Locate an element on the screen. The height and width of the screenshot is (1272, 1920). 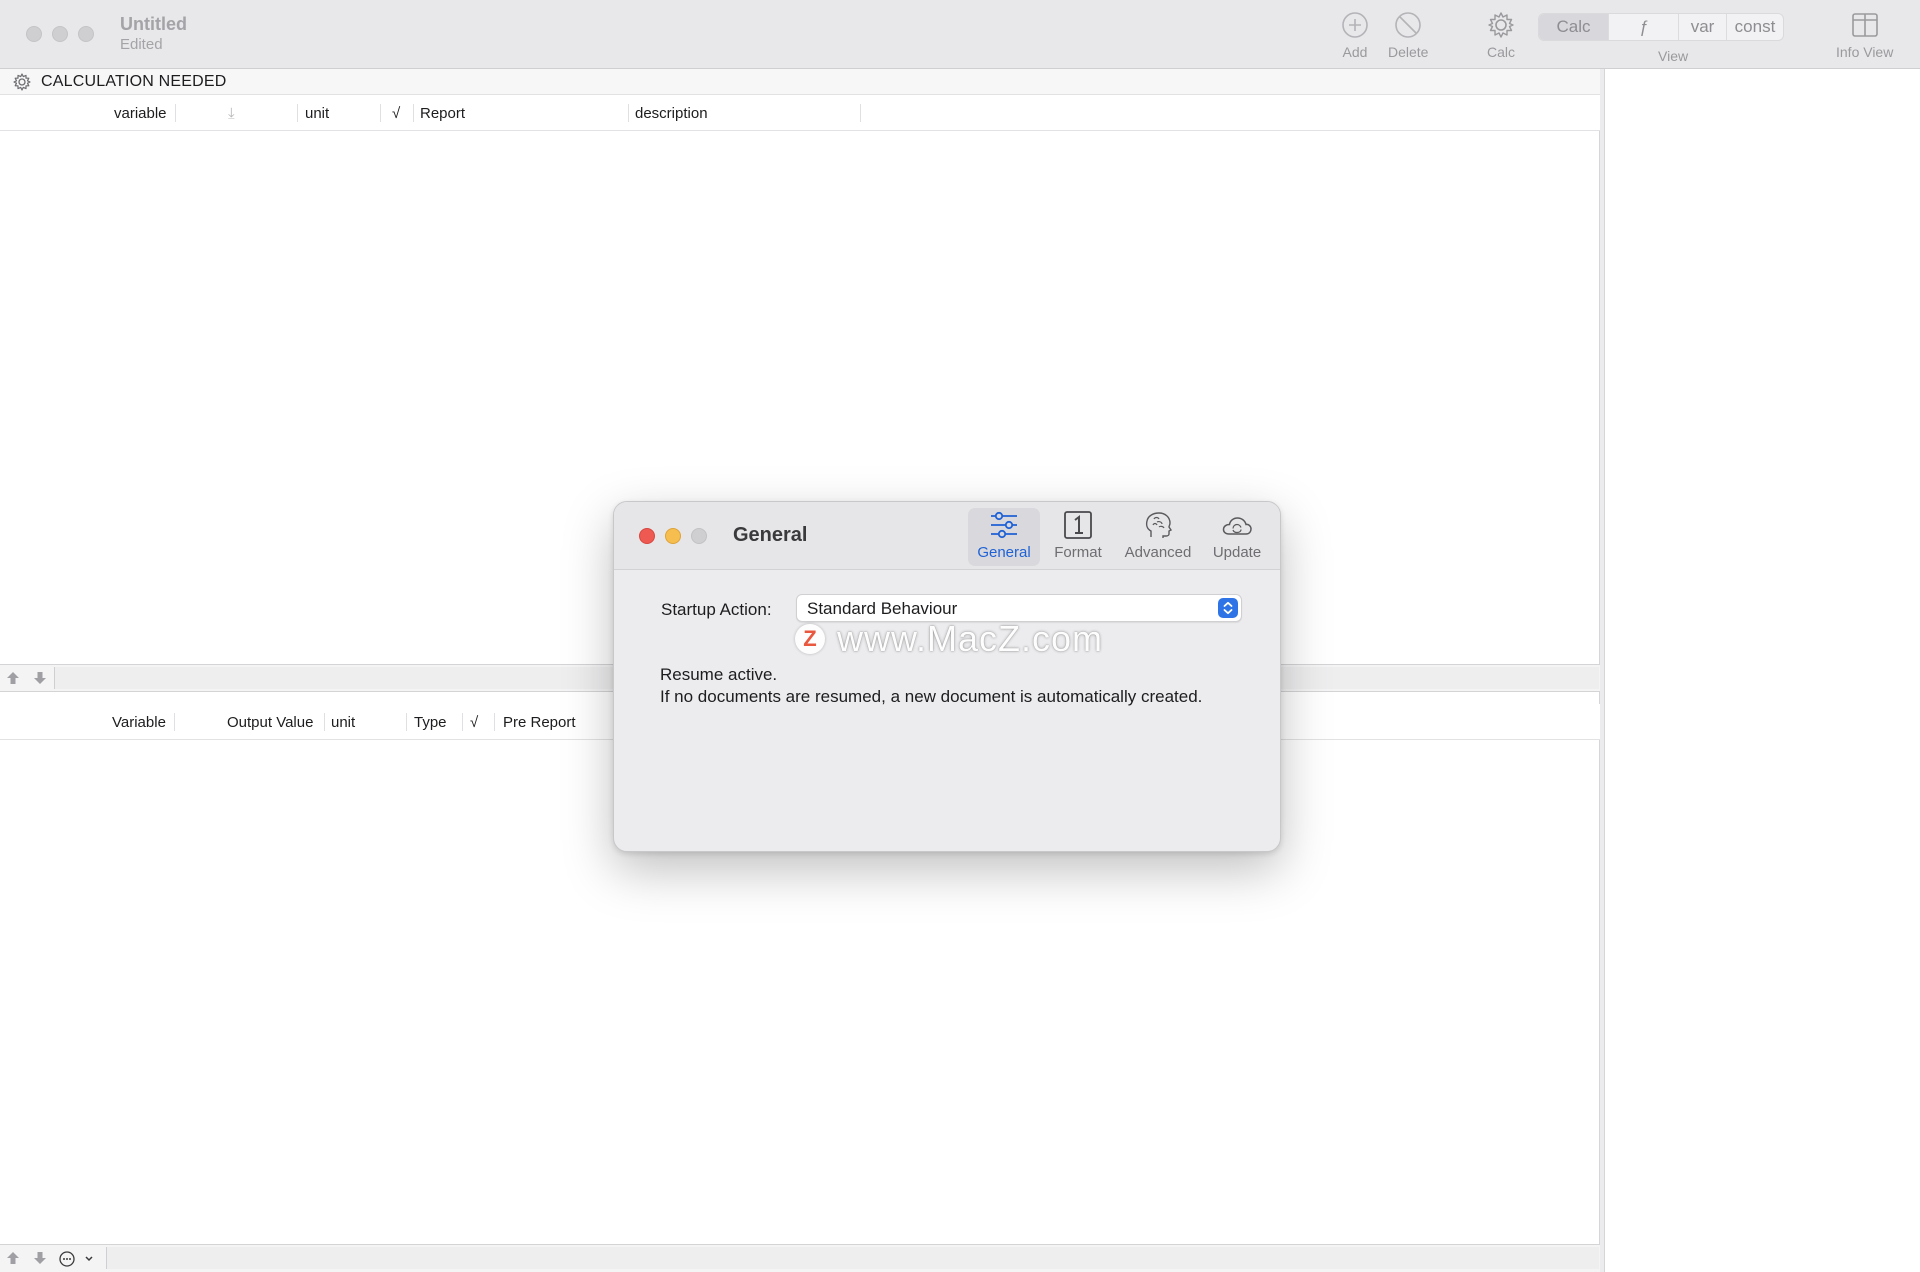
info-view-label: Info View is located at coordinates (1865, 52).